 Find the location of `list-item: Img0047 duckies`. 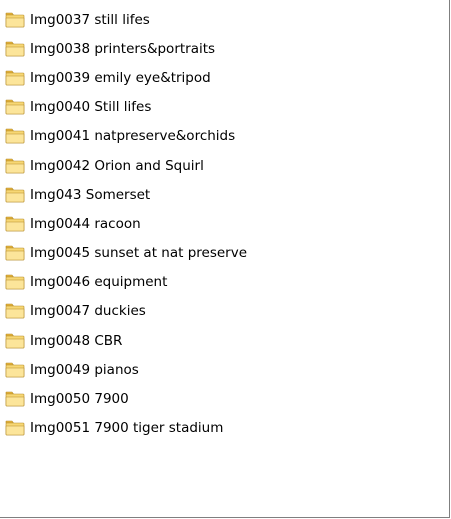

list-item: Img0047 duckies is located at coordinates (123, 311).